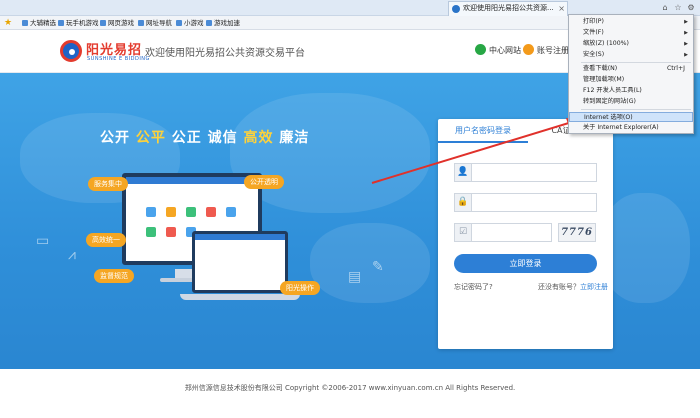  Describe the element at coordinates (525, 263) in the screenshot. I see `login-button: 立即登录` at that location.